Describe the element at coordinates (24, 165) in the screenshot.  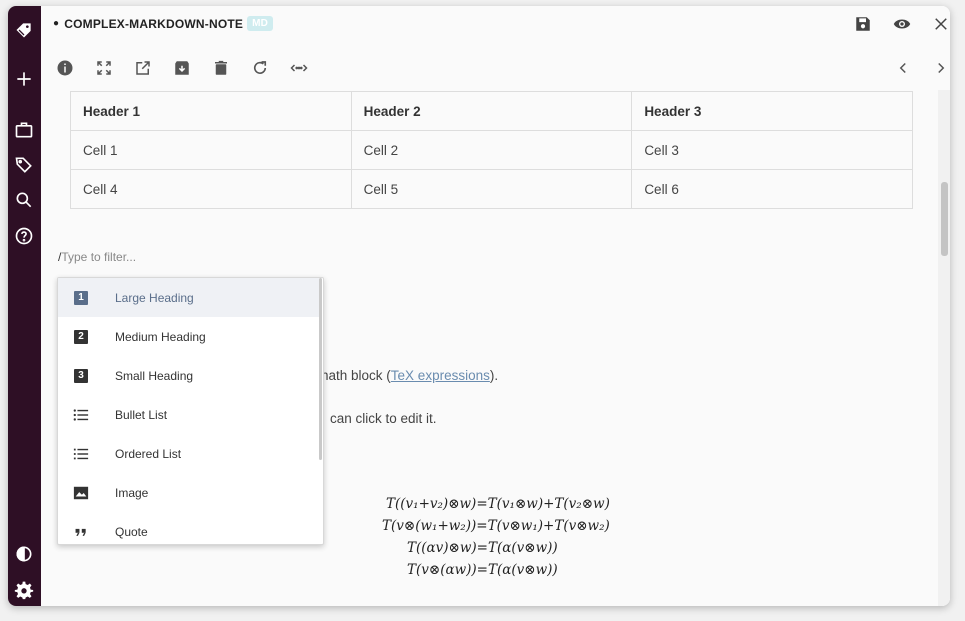
I see `tags-icon` at that location.